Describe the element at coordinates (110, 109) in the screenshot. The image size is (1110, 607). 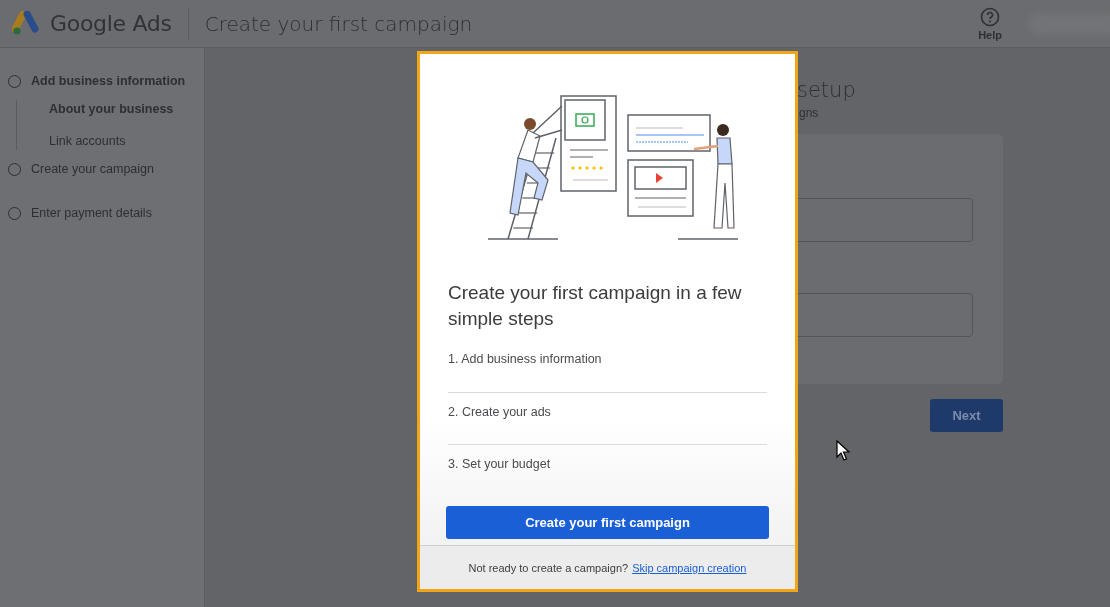
I see `sidebar-substep: About your business` at that location.